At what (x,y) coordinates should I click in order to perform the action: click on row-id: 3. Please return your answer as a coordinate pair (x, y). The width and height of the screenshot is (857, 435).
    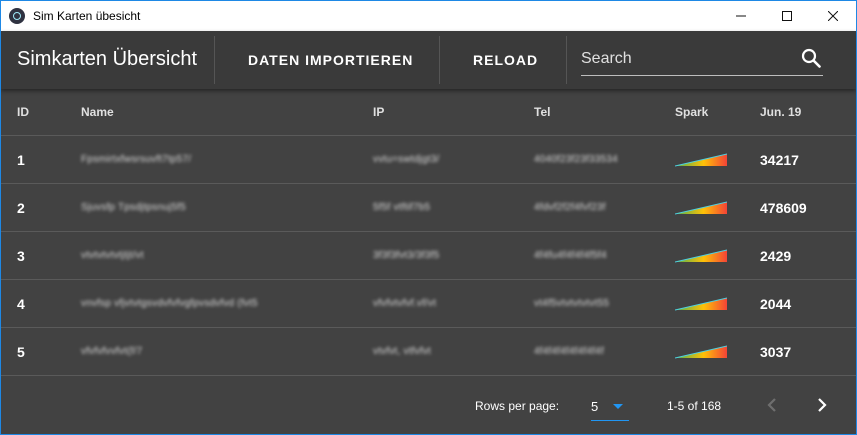
    Looking at the image, I should click on (21, 255).